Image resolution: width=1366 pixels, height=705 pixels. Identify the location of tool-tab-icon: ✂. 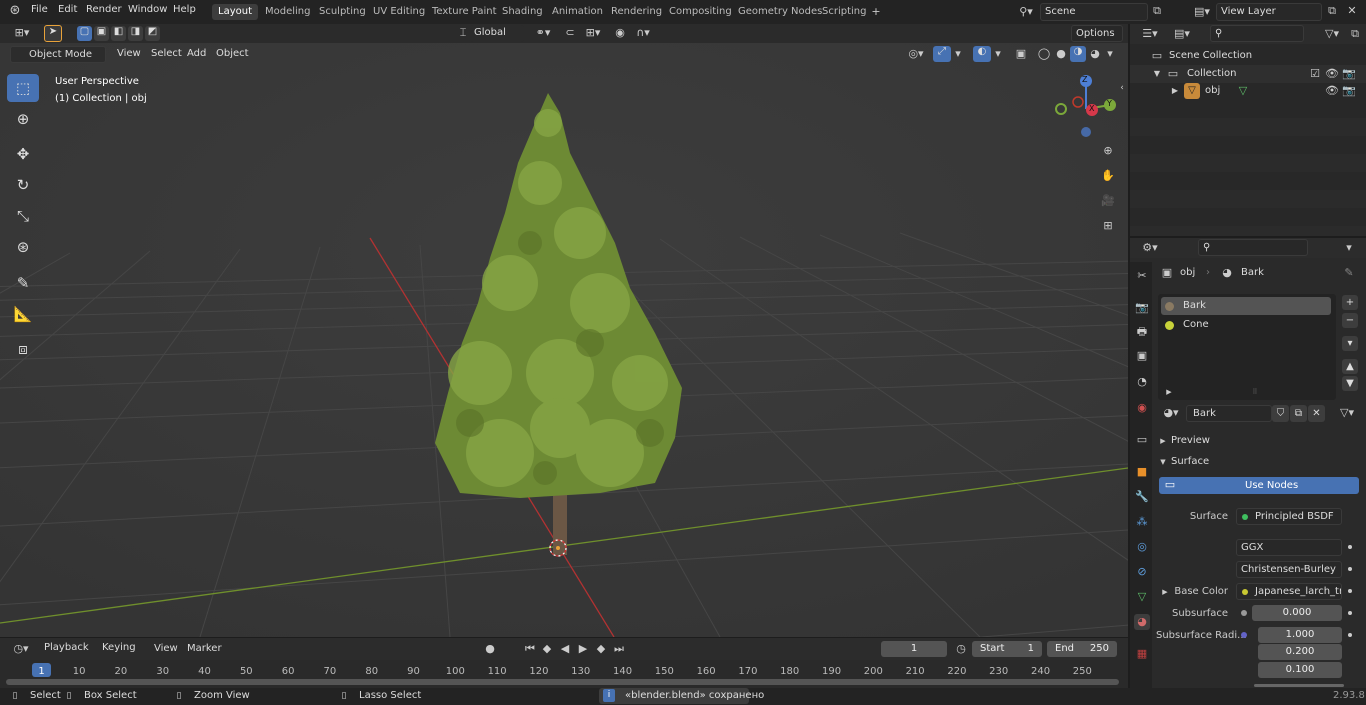
(1142, 276).